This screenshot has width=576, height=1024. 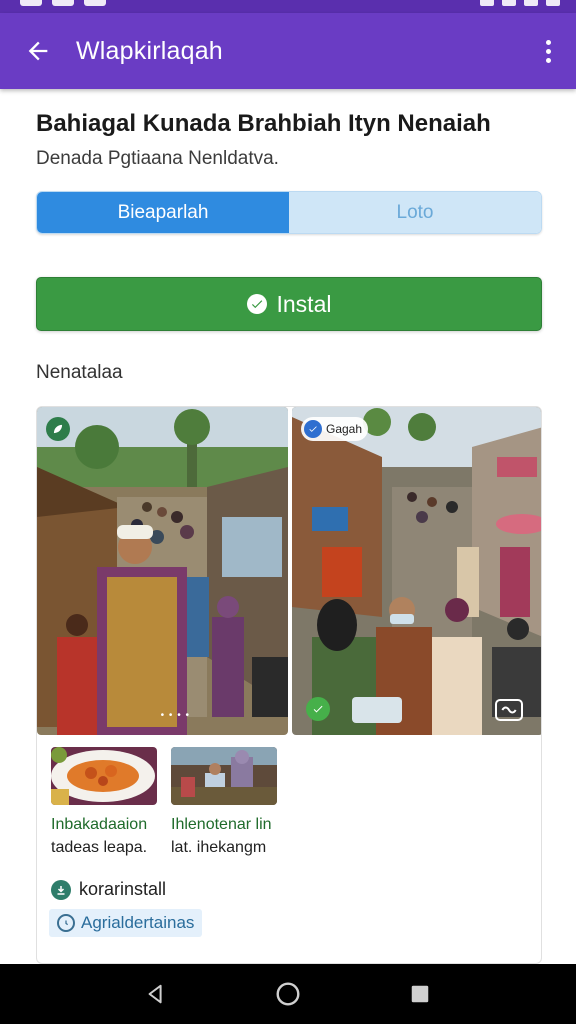 I want to click on thumbnail-people, so click(x=224, y=776).